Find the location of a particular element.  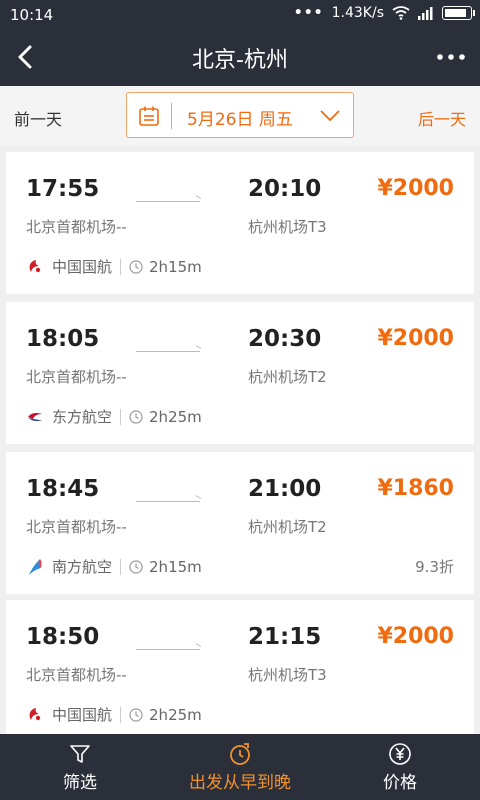

tab-price: 价格 is located at coordinates (400, 767).